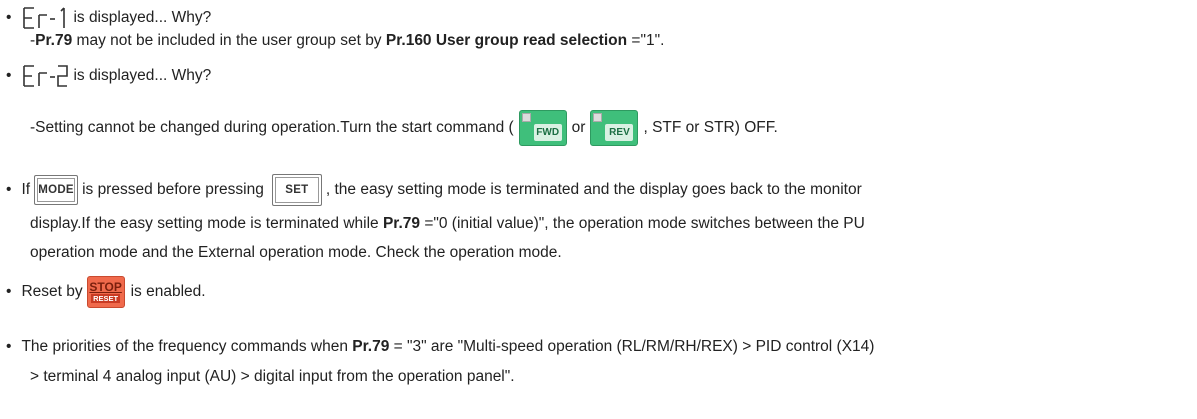 The width and height of the screenshot is (1197, 419). I want to click on stop-label: STOP, so click(105, 287).